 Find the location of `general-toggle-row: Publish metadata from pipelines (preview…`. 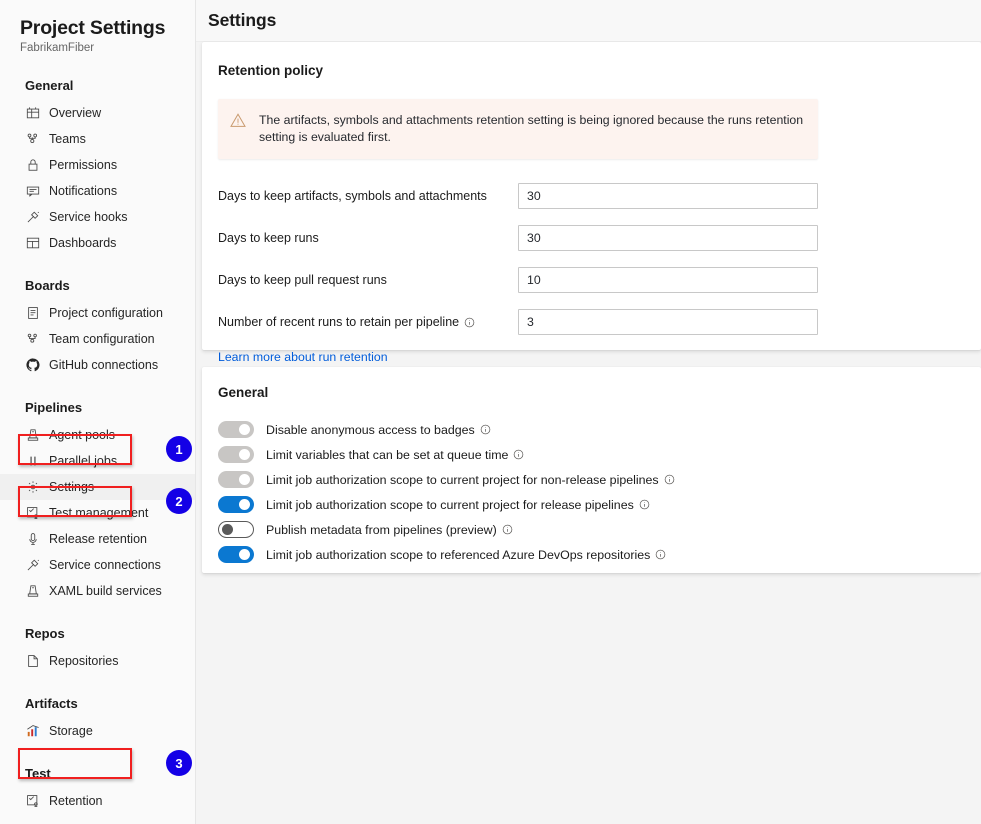

general-toggle-row: Publish metadata from pipelines (preview… is located at coordinates (591, 529).